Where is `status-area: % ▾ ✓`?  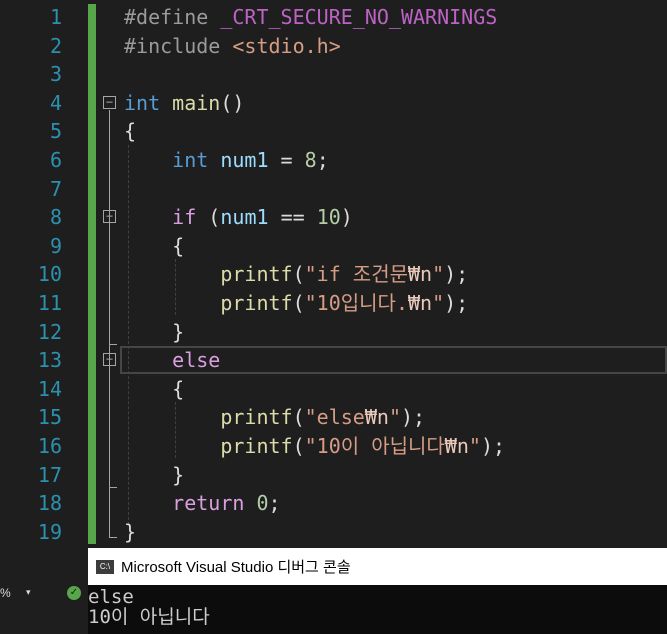 status-area: % ▾ ✓ is located at coordinates (44, 609).